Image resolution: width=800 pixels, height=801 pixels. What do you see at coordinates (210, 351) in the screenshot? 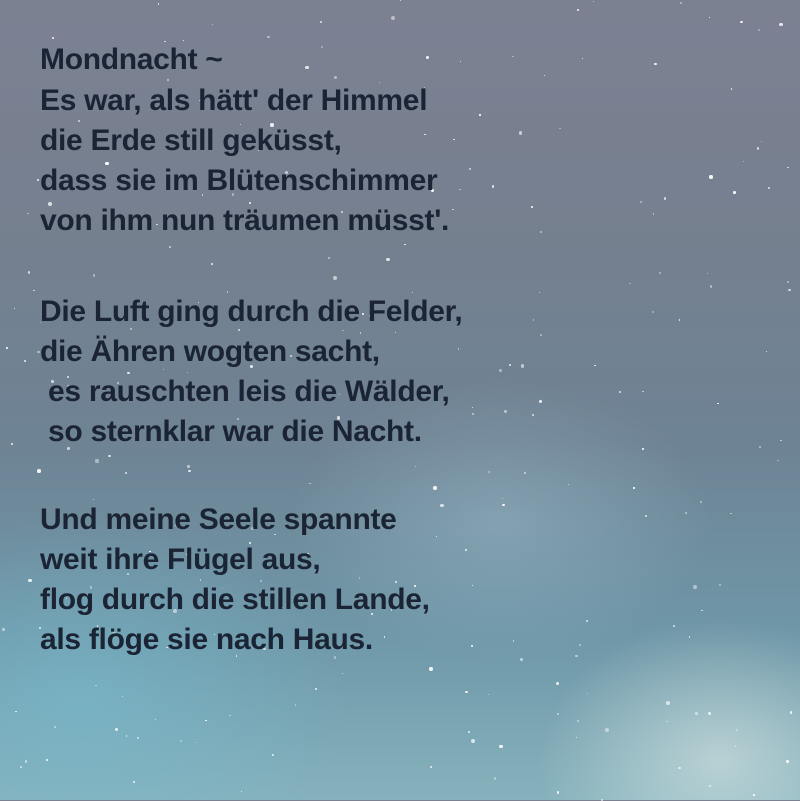
I see `poem-line: die Ähren wogten sacht,` at bounding box center [210, 351].